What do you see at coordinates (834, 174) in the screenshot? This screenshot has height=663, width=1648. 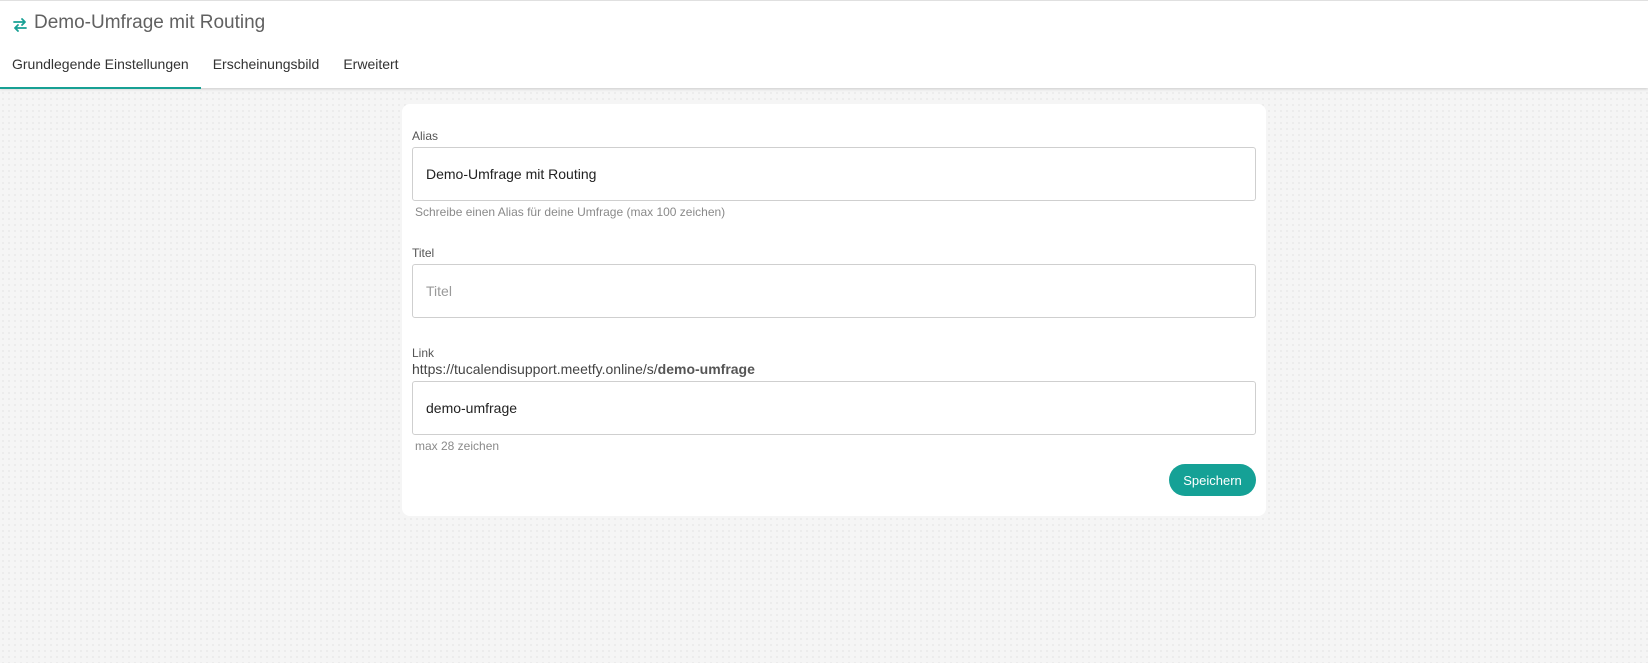 I see `alias-input` at bounding box center [834, 174].